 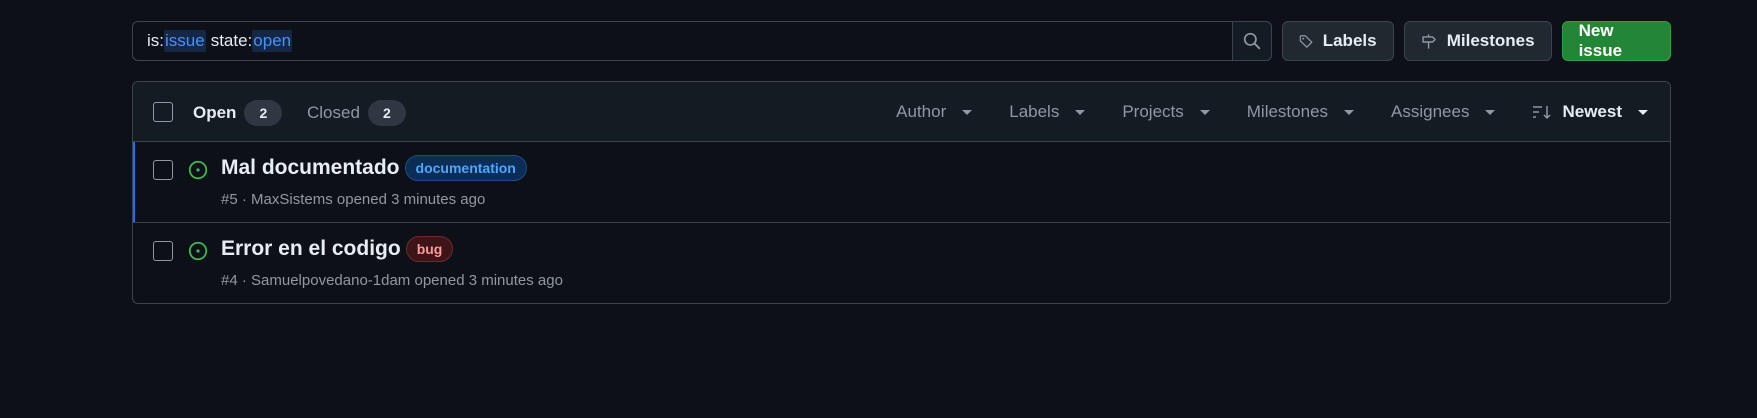 What do you see at coordinates (215, 112) in the screenshot?
I see `tab-open-label: Open` at bounding box center [215, 112].